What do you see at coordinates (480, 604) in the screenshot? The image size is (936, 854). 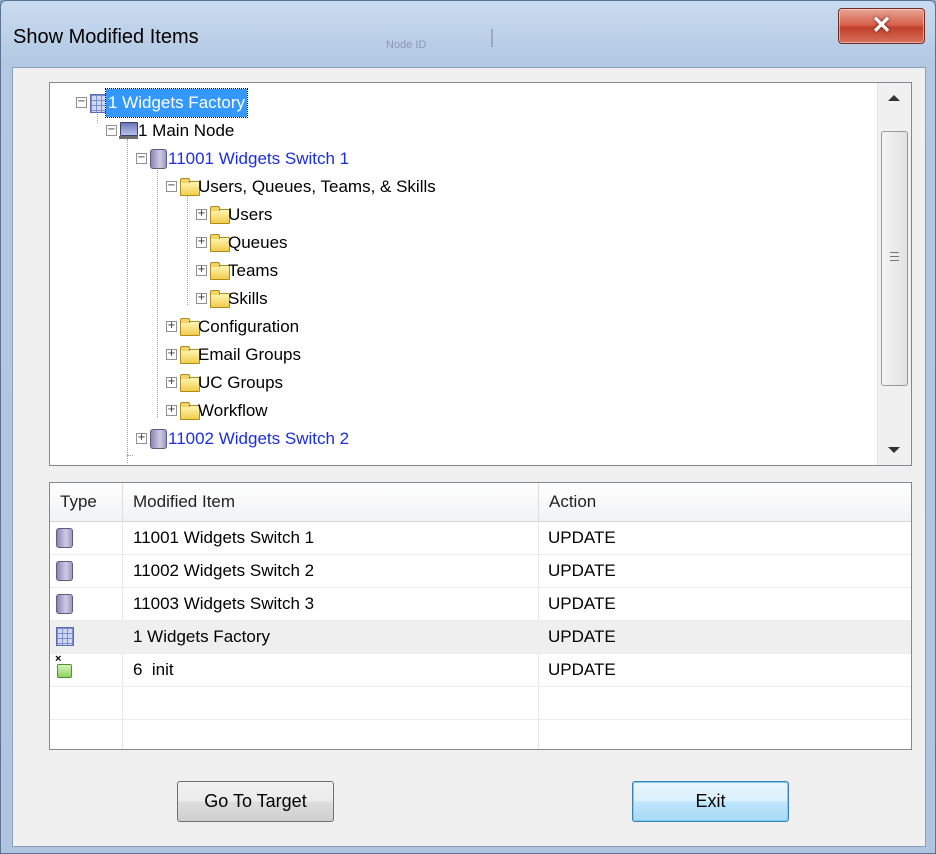 I see `list-row: 11003 Widgets Switch 3 UPDATE` at bounding box center [480, 604].